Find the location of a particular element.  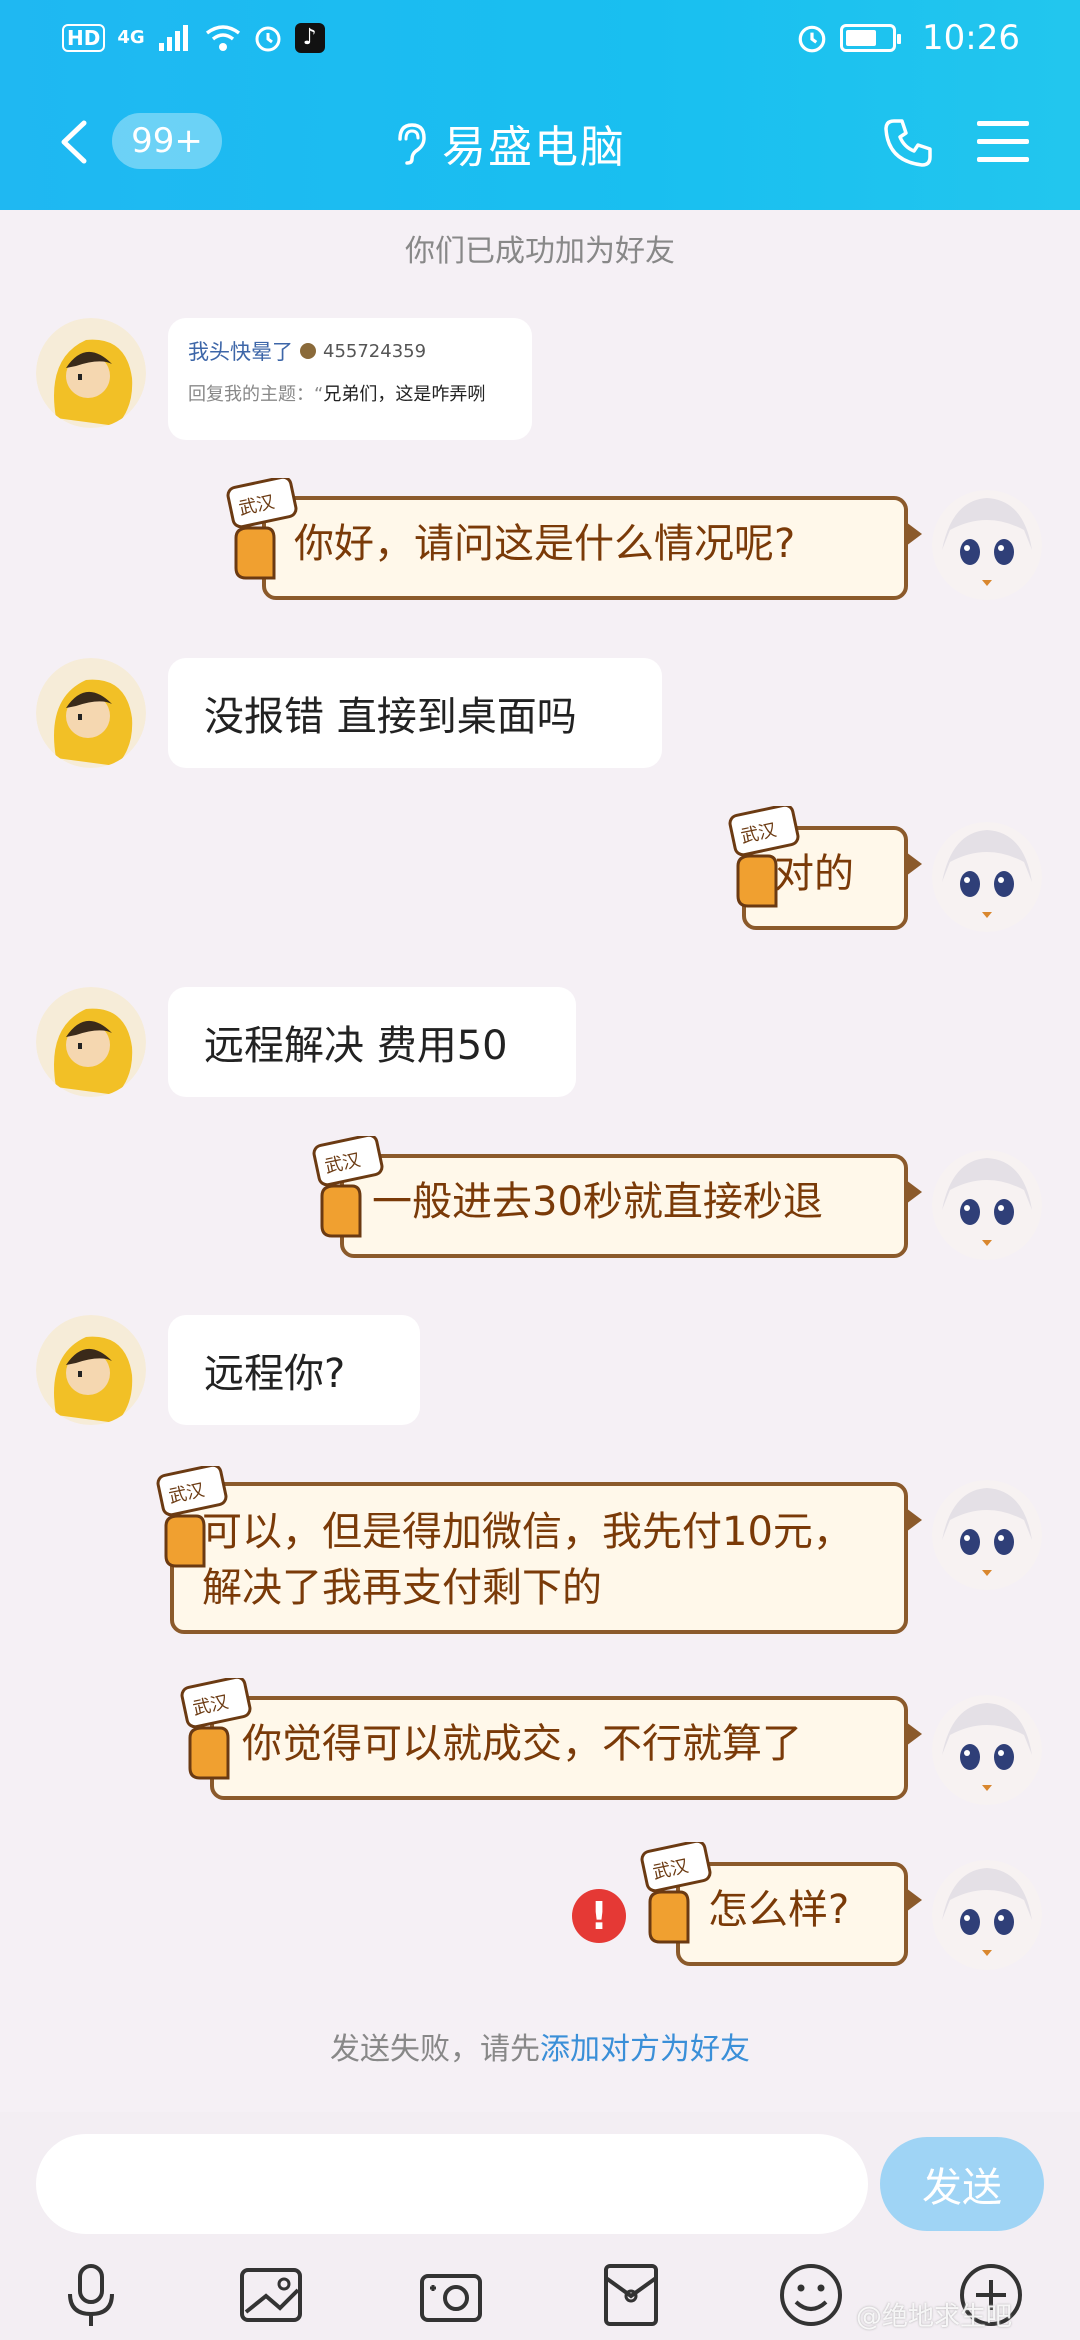

ear-icon is located at coordinates (412, 144).